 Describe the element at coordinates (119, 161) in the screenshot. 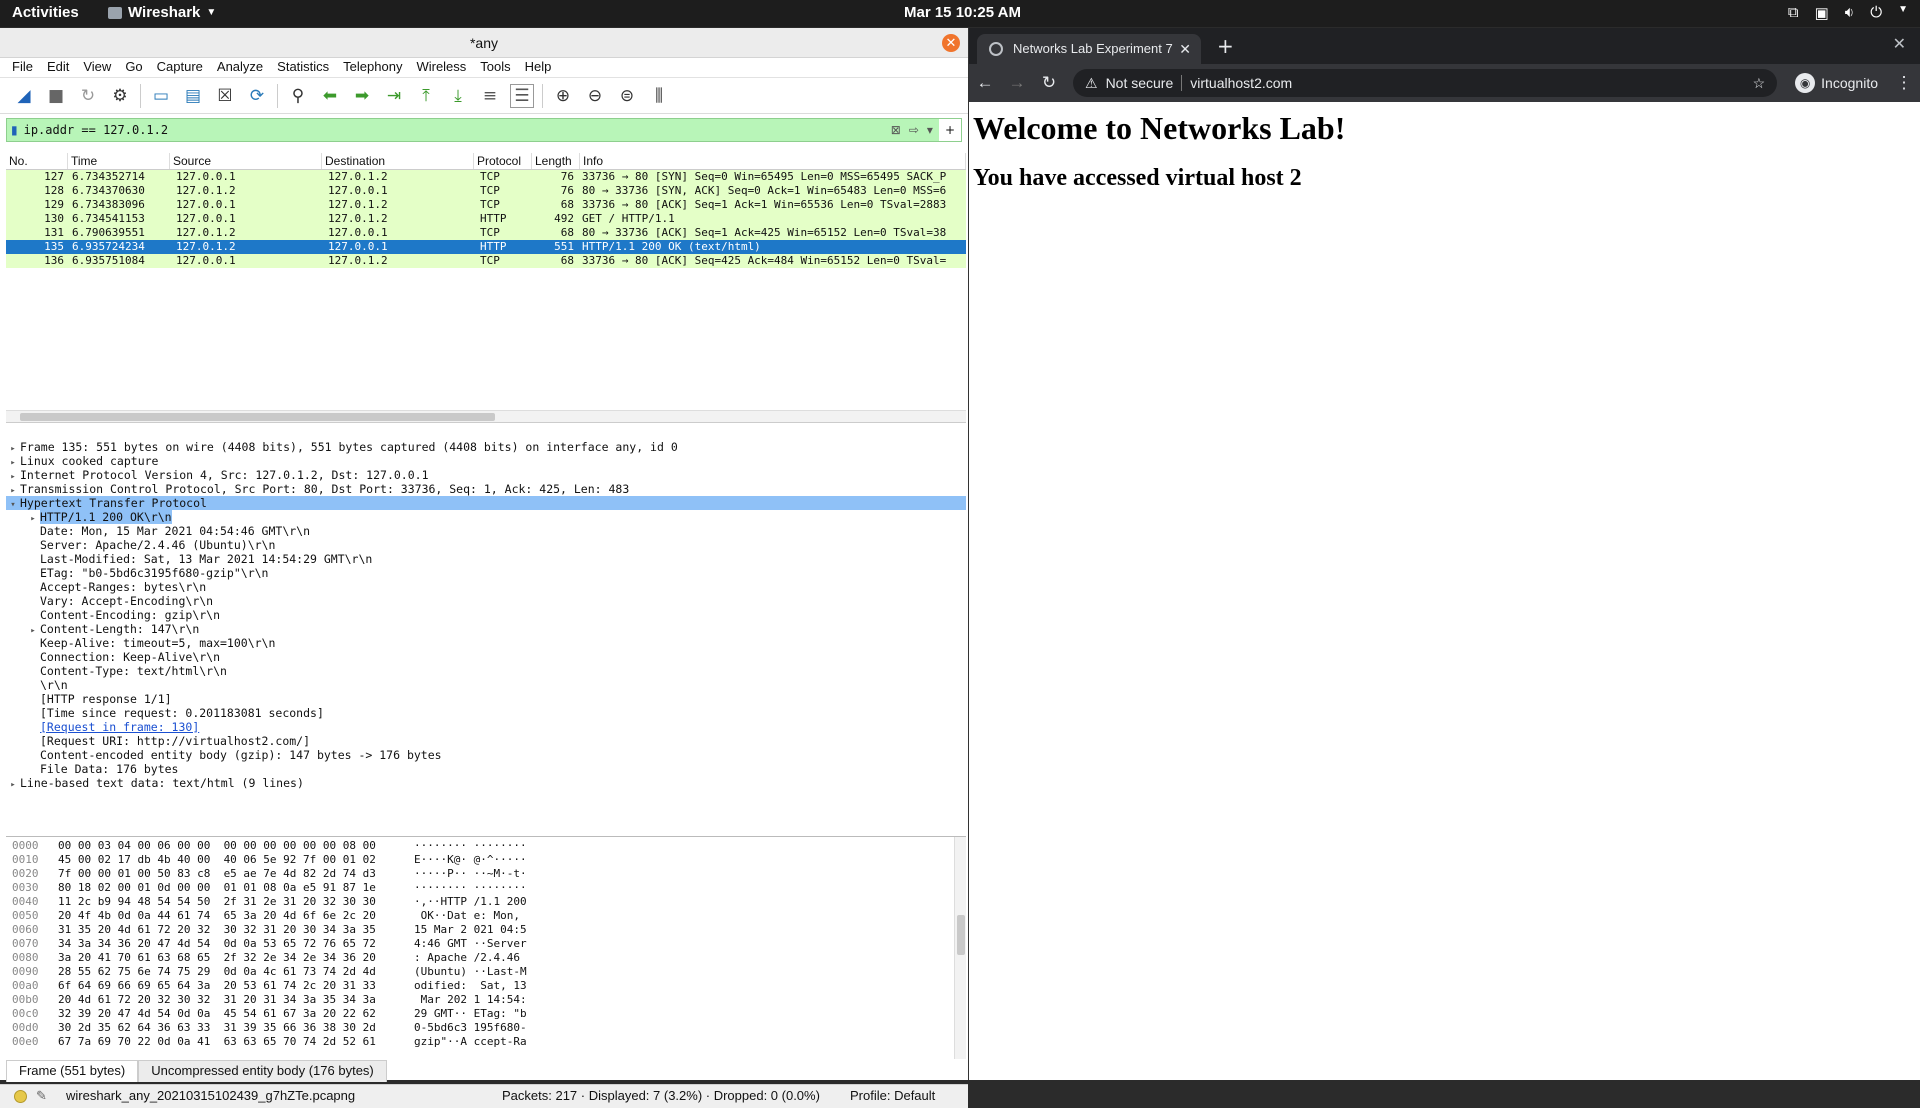

I see `column-time: Time` at that location.